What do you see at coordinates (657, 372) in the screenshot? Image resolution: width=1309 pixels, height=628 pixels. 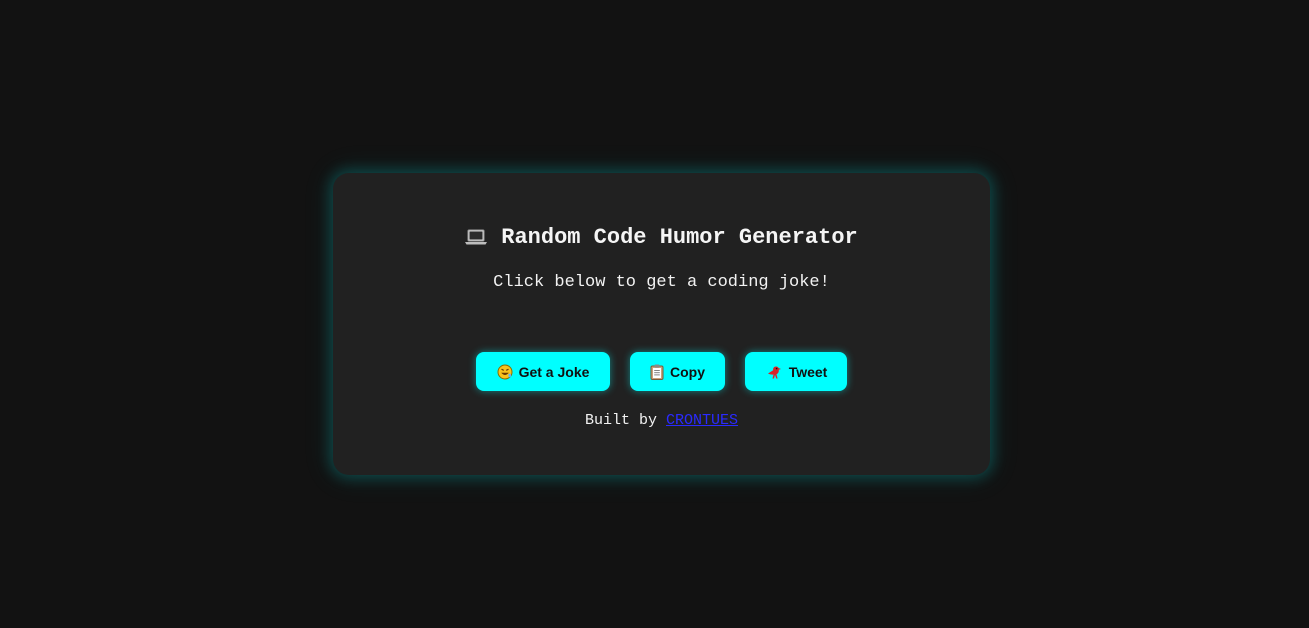 I see `clipboard-icon` at bounding box center [657, 372].